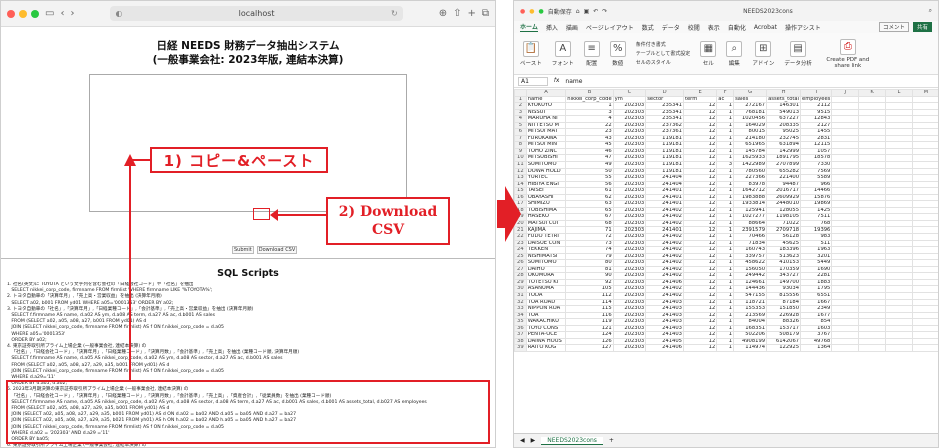 Image resolution: width=939 pixels, height=448 pixels. Describe the element at coordinates (541, 11) in the screenshot. I see `zoom-window-button: ●` at that location.